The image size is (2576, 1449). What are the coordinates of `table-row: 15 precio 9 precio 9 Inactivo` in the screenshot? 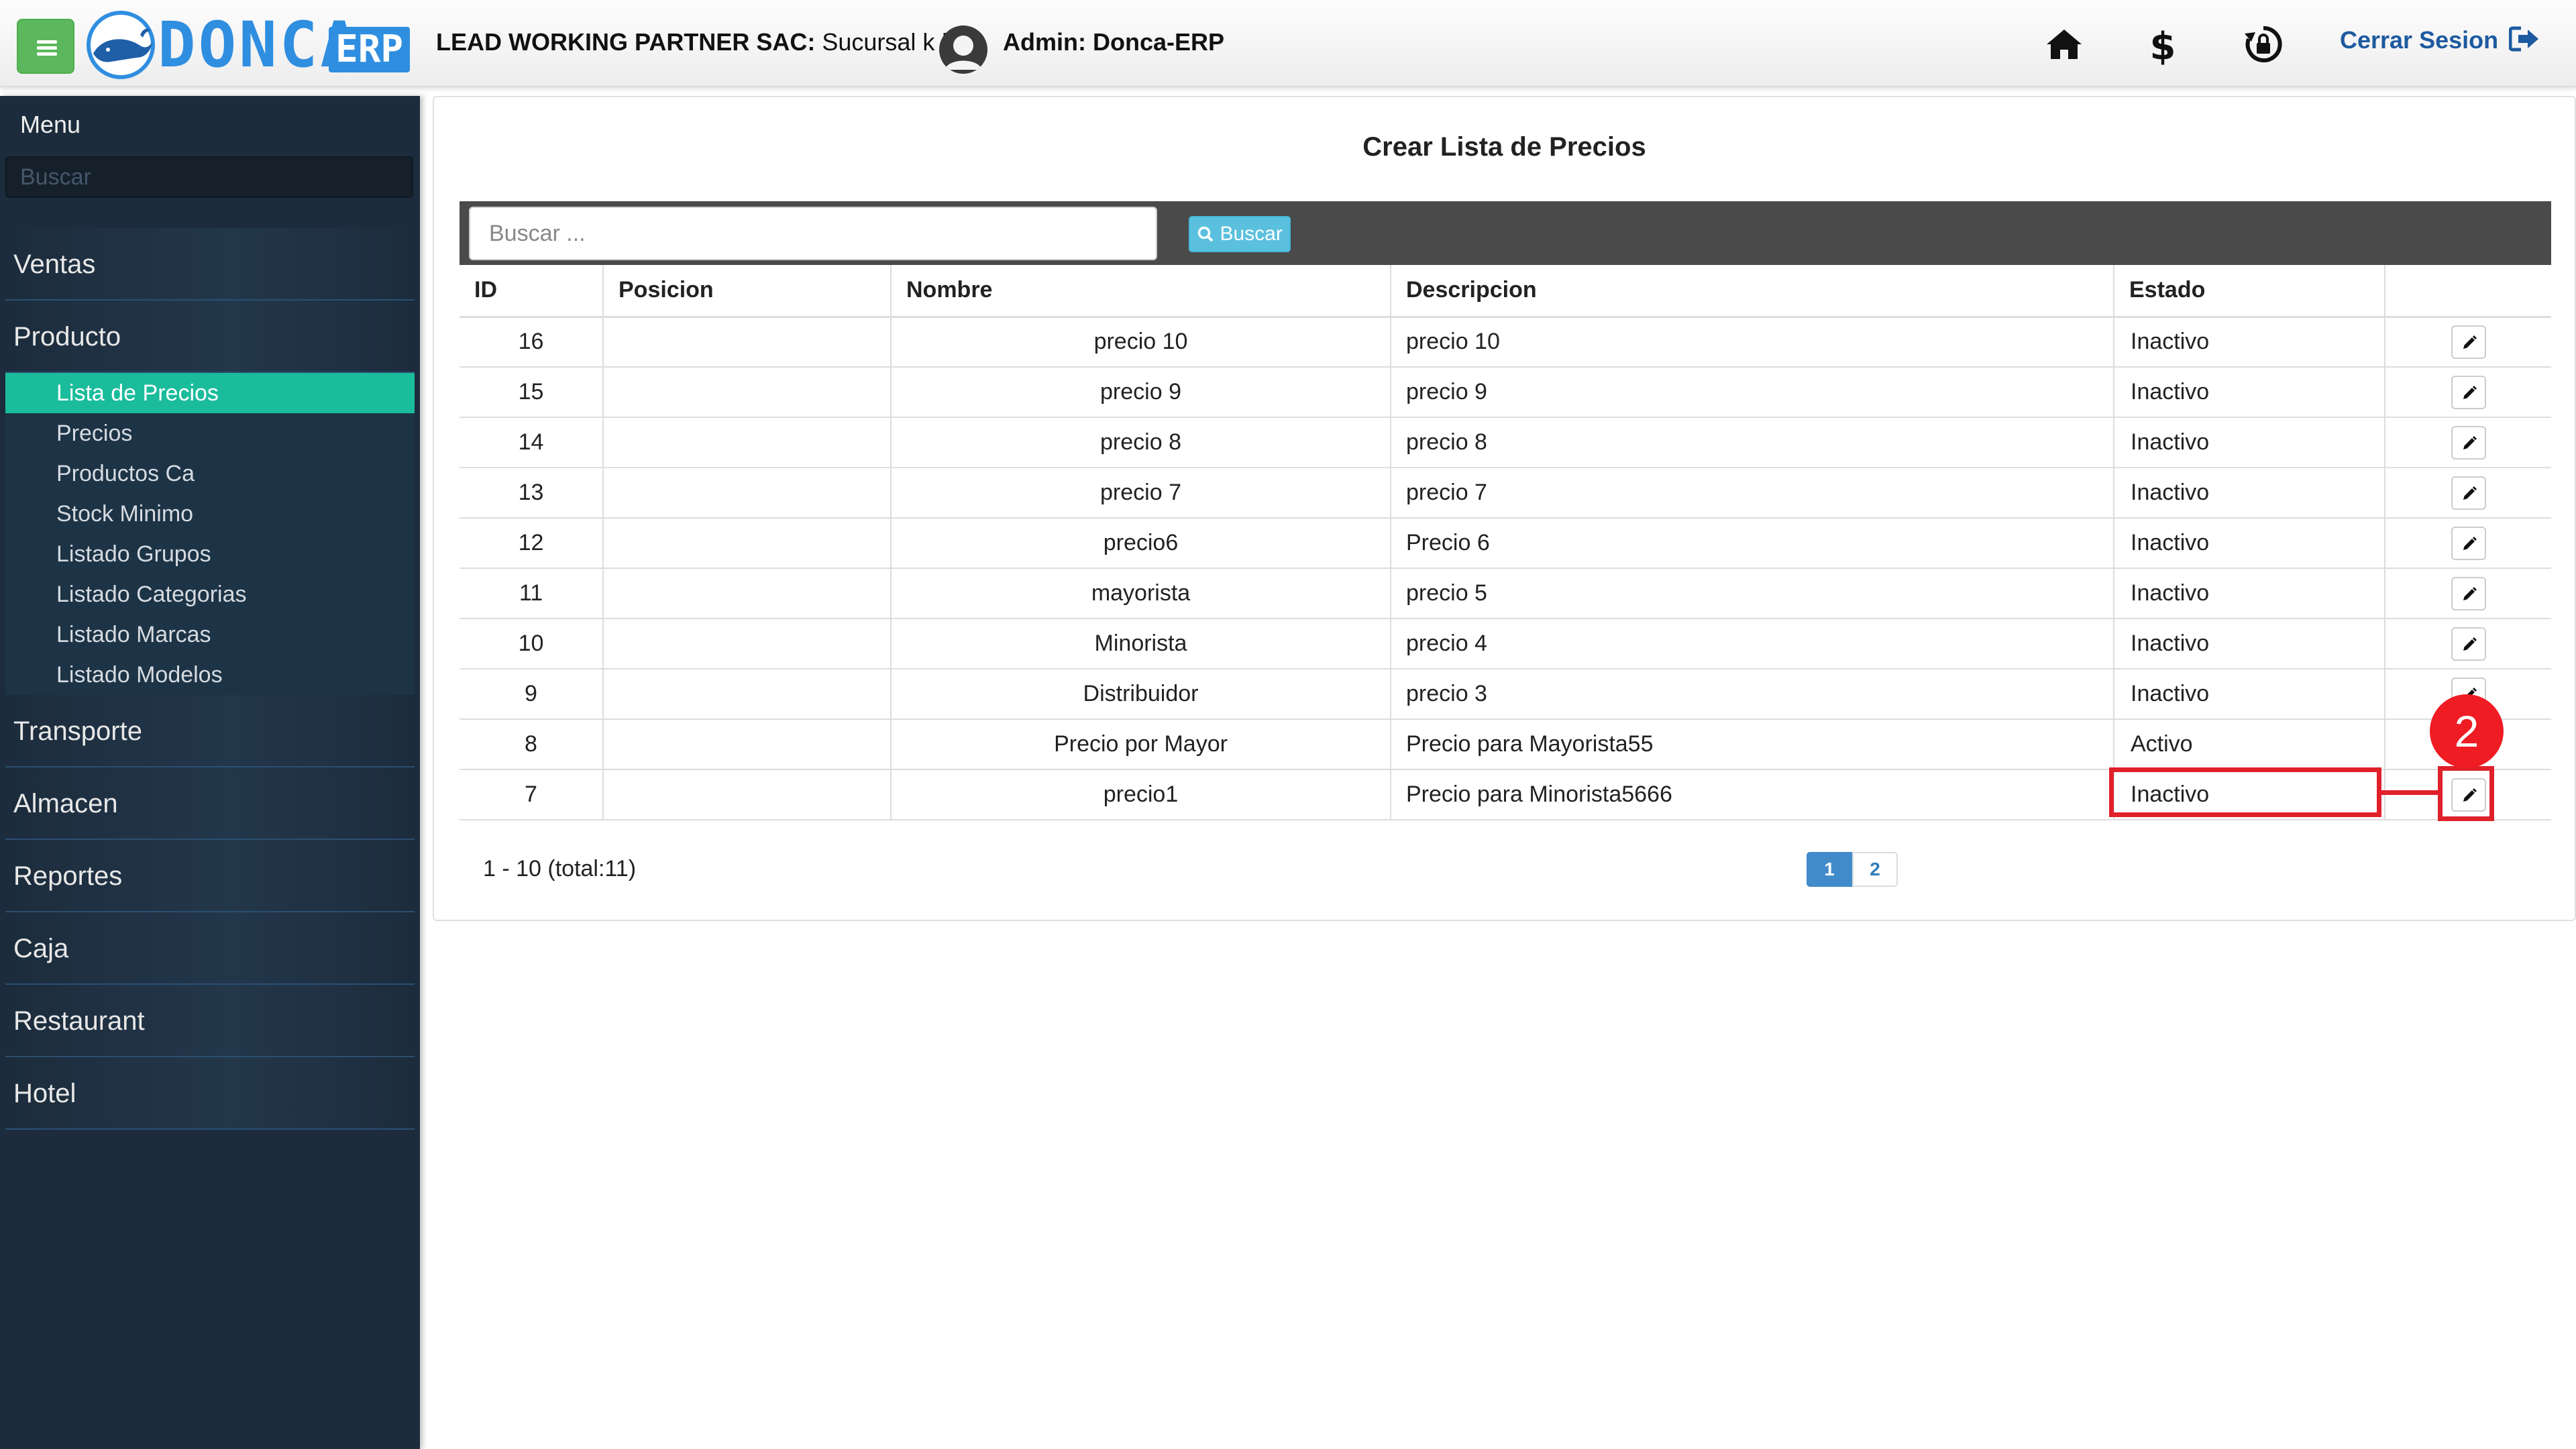 It's located at (1505, 392).